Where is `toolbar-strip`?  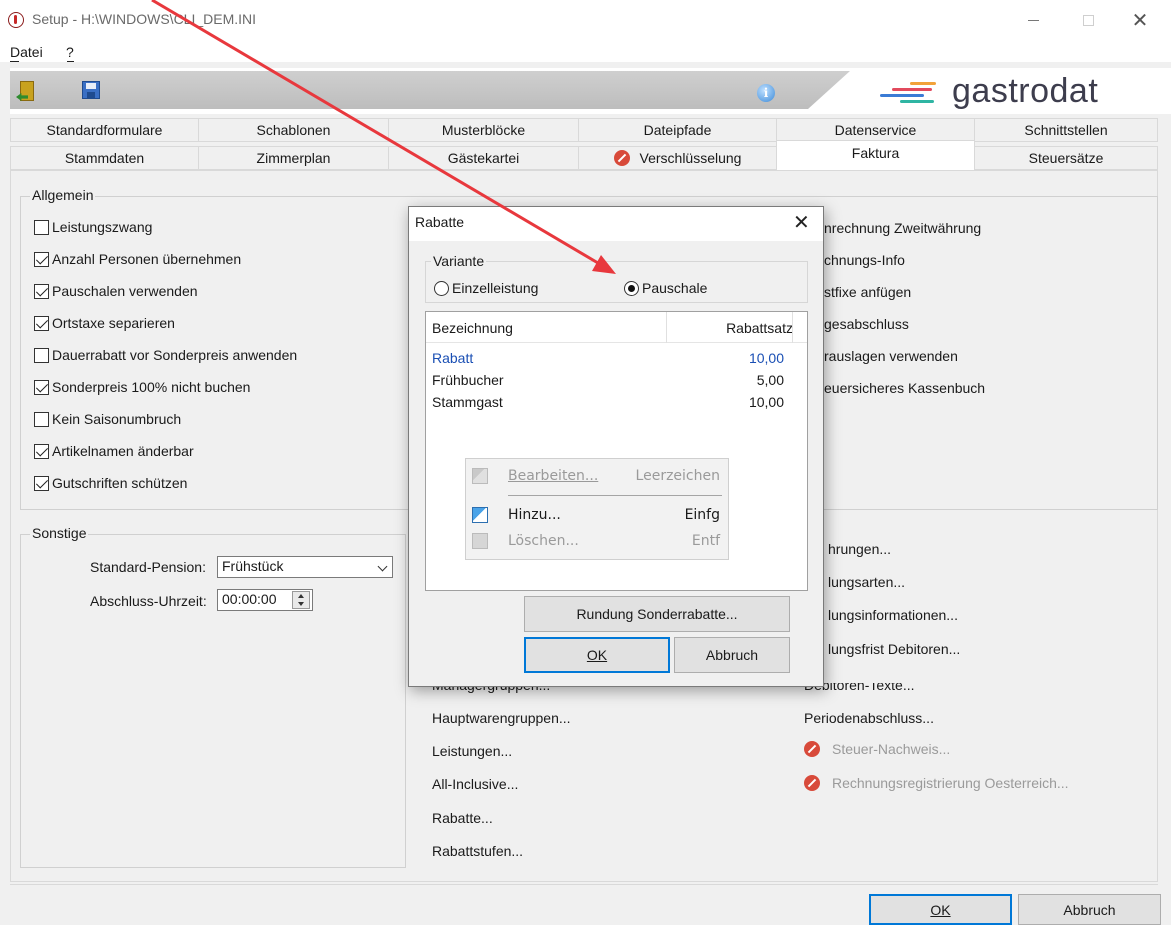 toolbar-strip is located at coordinates (430, 90).